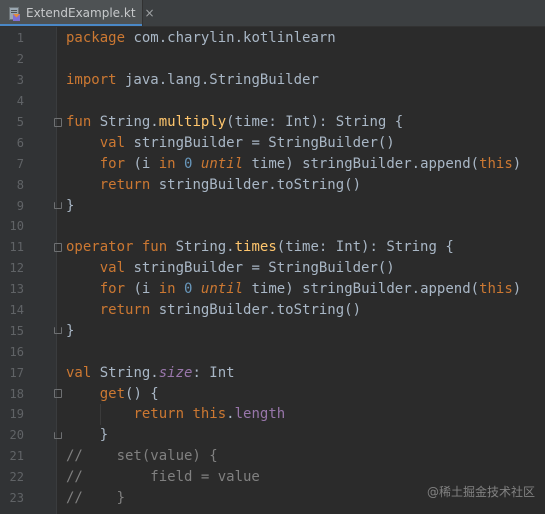  What do you see at coordinates (272, 13) in the screenshot?
I see `editor-tab-bar: ExtendExample.kt ×` at bounding box center [272, 13].